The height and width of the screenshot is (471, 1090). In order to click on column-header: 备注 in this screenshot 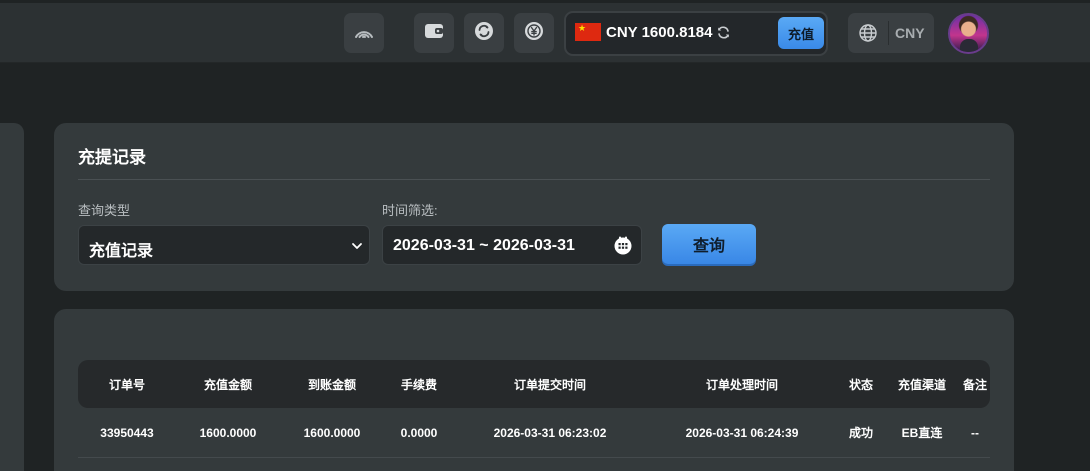, I will do `click(974, 384)`.